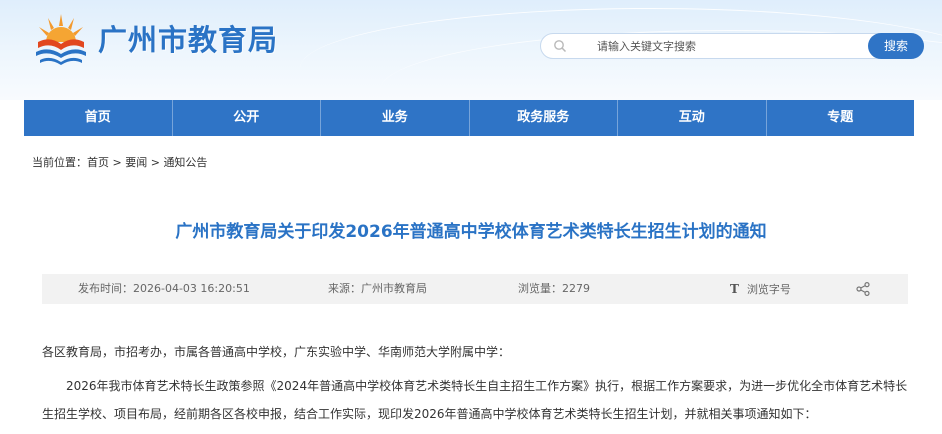 This screenshot has width=942, height=434. What do you see at coordinates (544, 118) in the screenshot?
I see `nav-item-gov-services: 政务服务` at bounding box center [544, 118].